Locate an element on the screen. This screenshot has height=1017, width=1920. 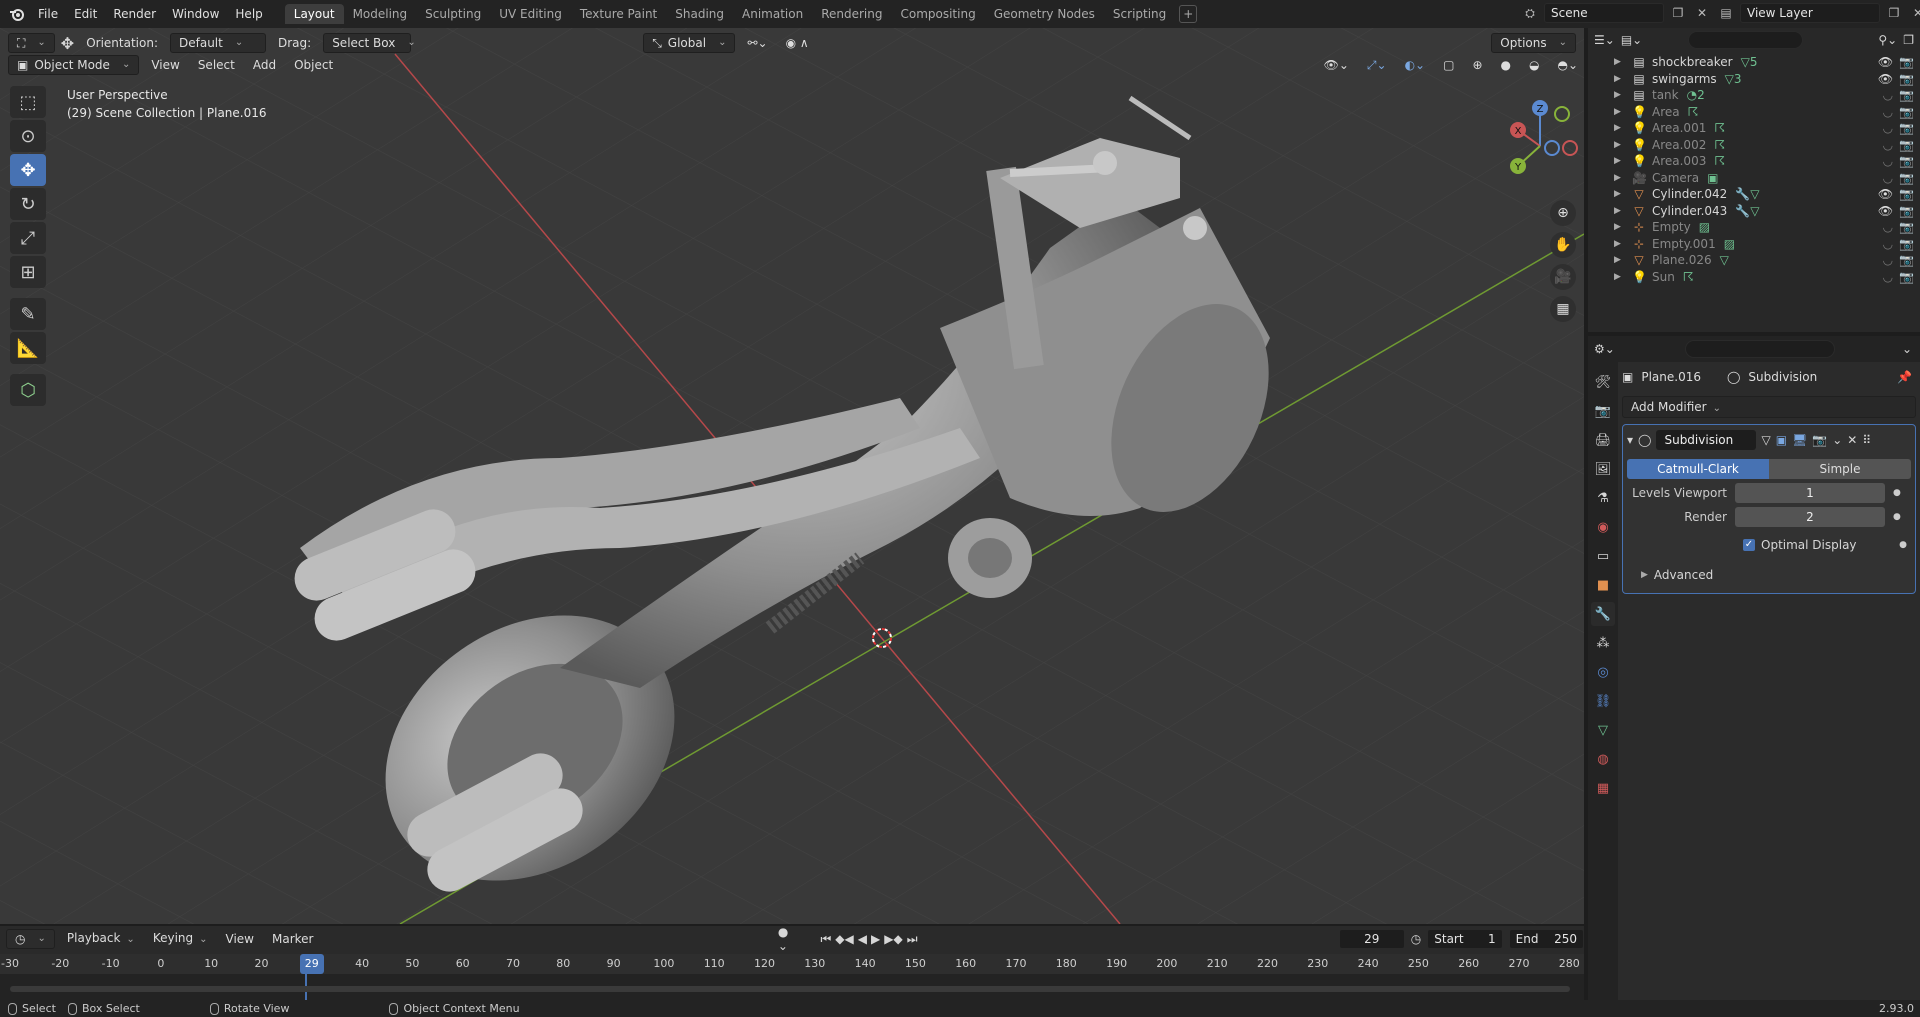
menu-file: File is located at coordinates (48, 14).